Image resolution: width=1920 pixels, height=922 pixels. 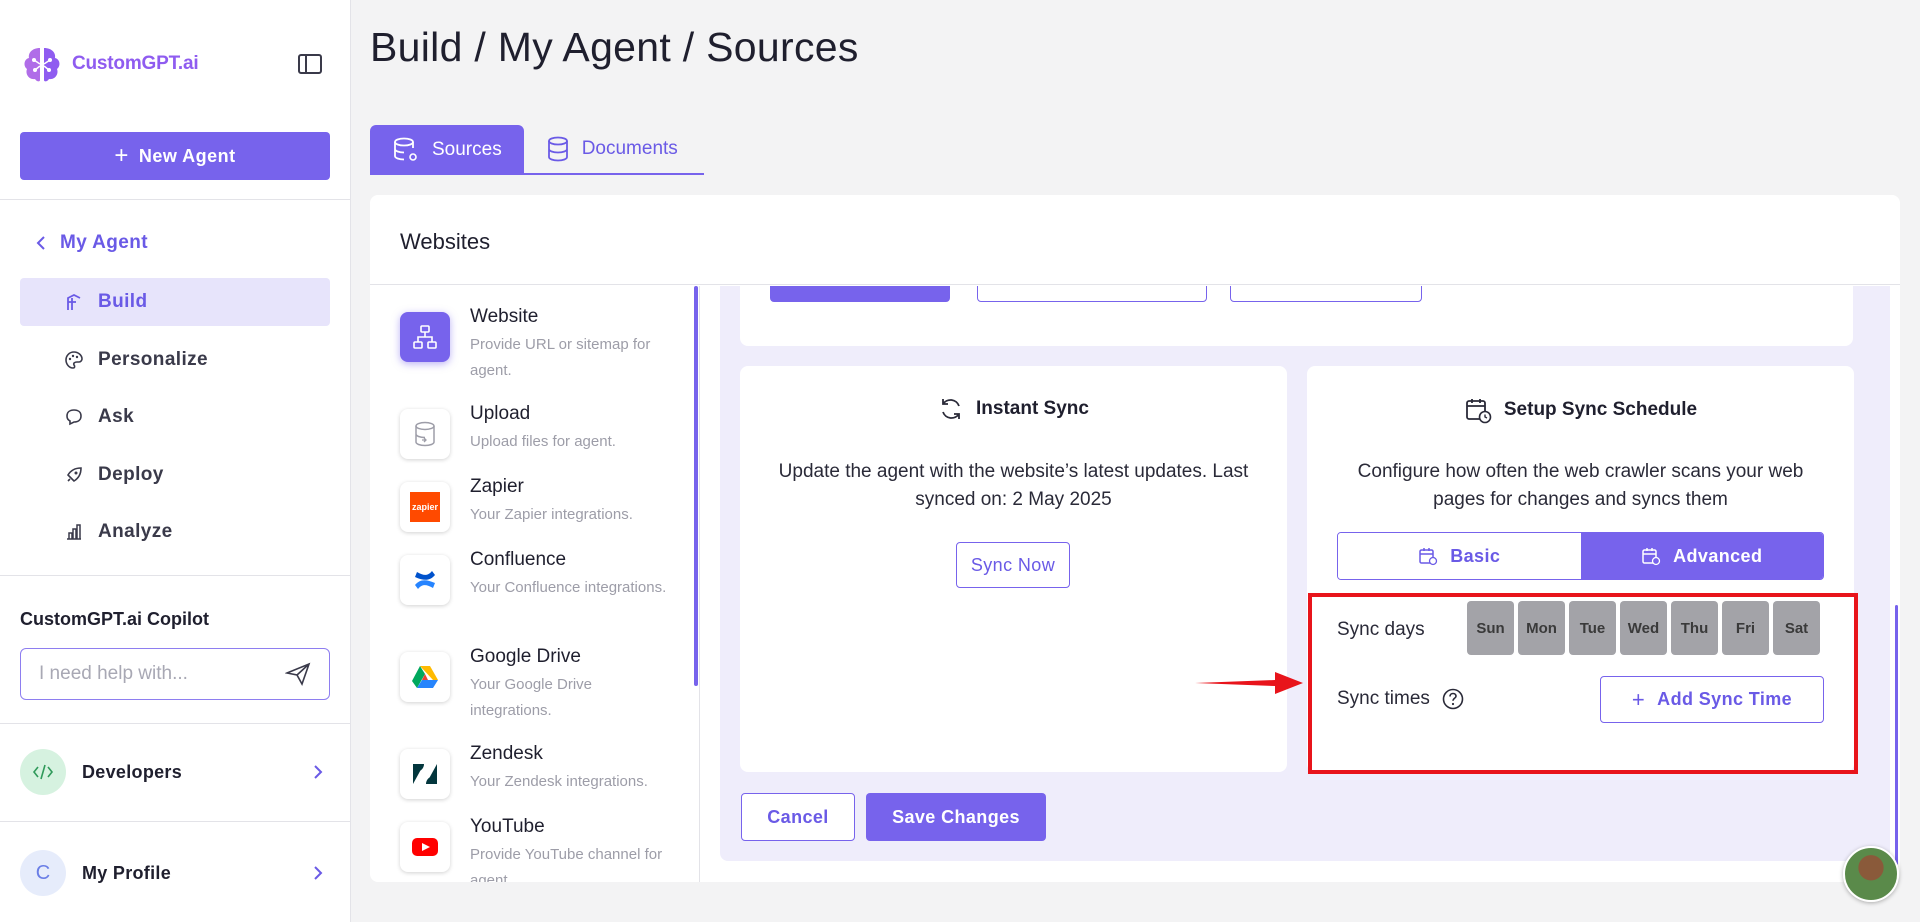 What do you see at coordinates (310, 64) in the screenshot?
I see `sidebar-toggle-icon` at bounding box center [310, 64].